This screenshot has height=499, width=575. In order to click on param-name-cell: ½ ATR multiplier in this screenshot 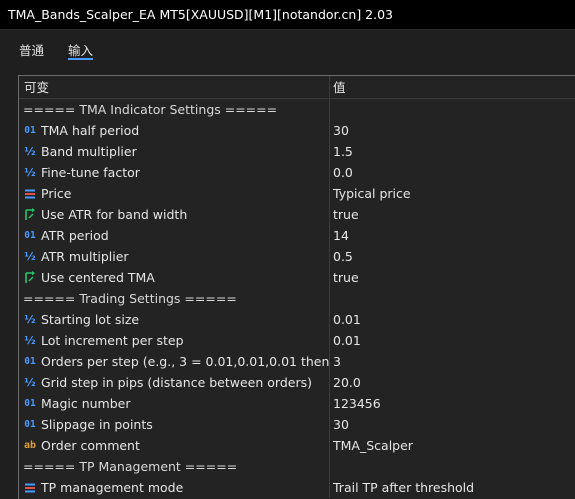, I will do `click(174, 256)`.